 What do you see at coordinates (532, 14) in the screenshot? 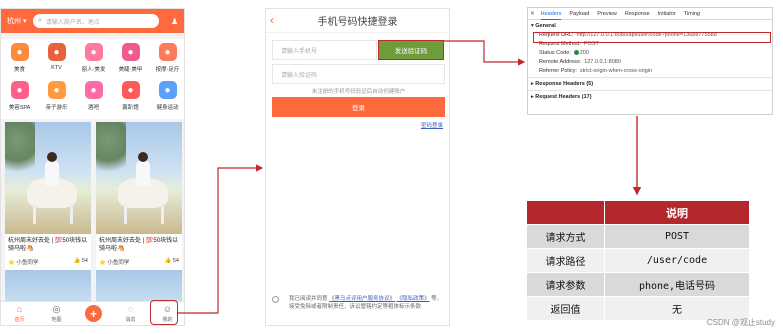
I see `close-icon: ✕` at bounding box center [532, 14].